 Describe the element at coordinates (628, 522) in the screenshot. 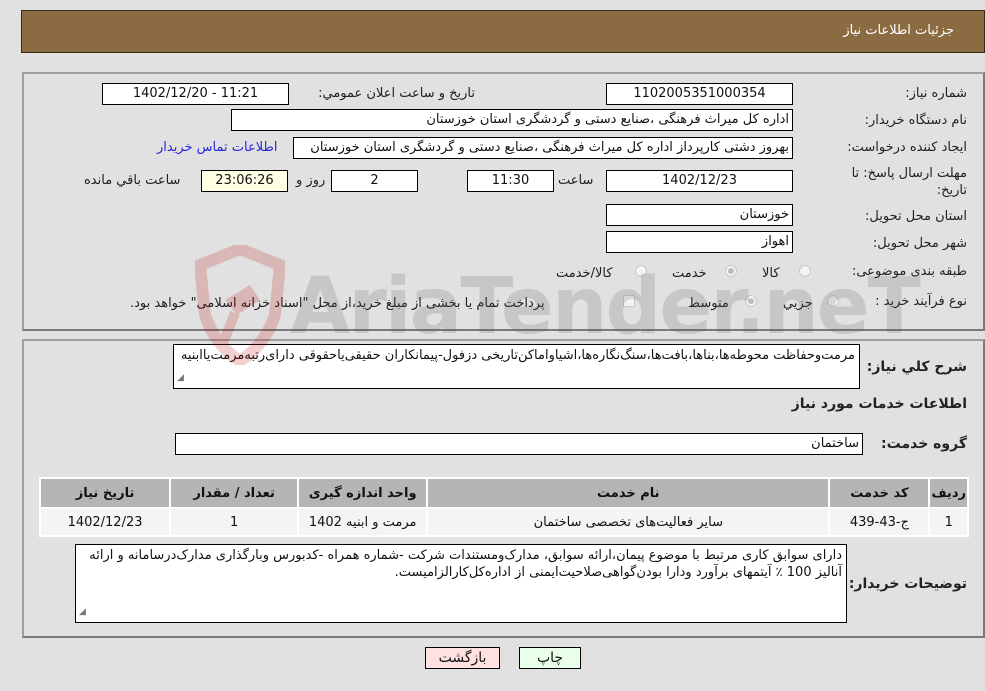

I see `cell-service-name: سایر فعالیت‌های تخصصی ساختمان` at that location.